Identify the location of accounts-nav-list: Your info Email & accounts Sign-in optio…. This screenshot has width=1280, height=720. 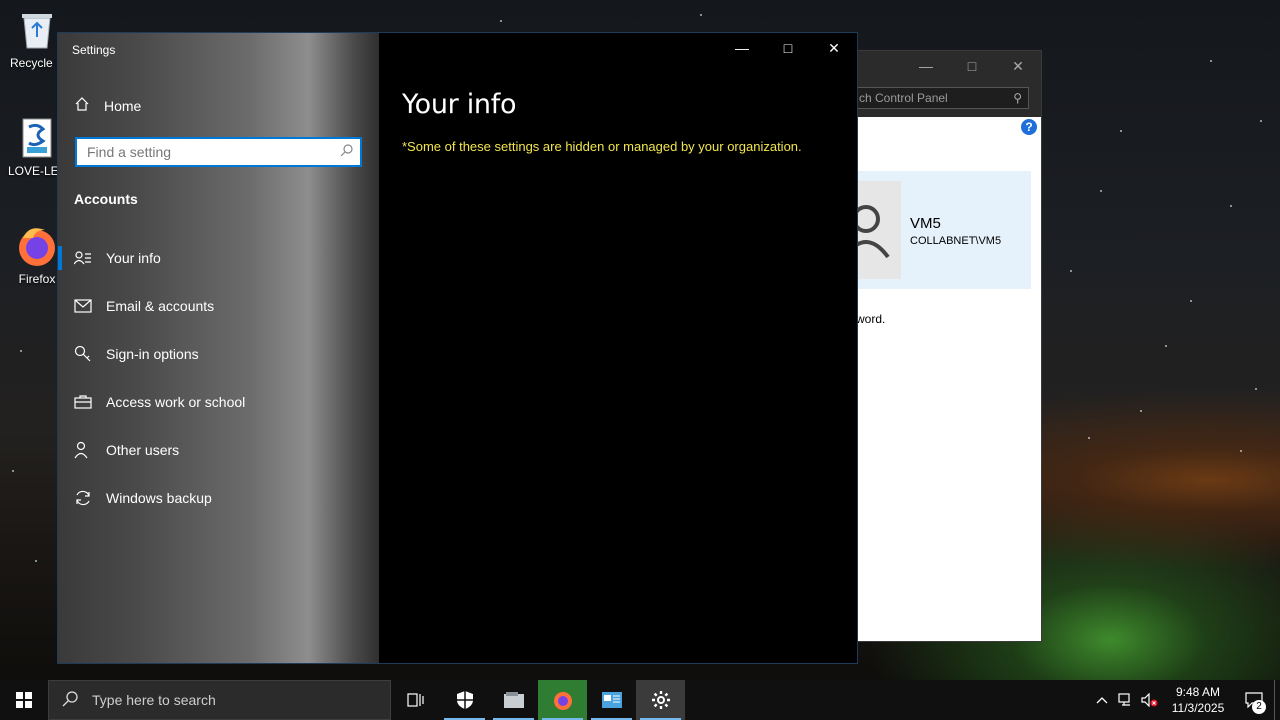
(218, 378).